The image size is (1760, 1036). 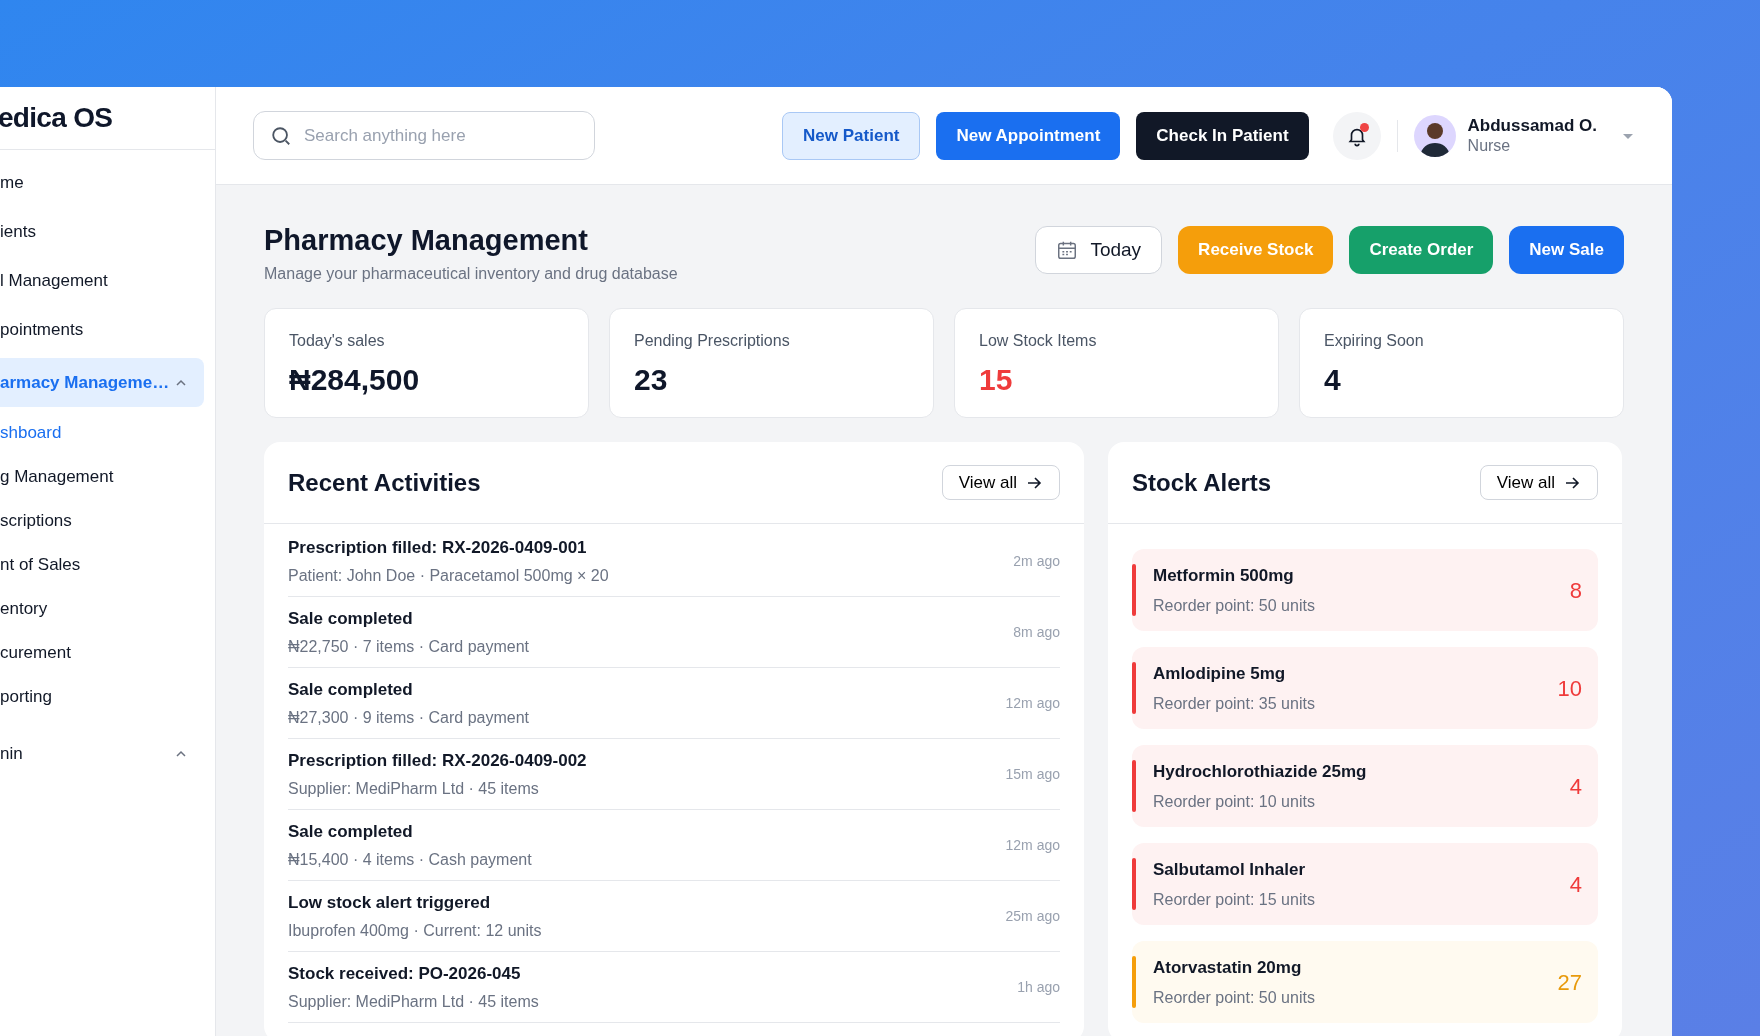 What do you see at coordinates (1234, 900) in the screenshot?
I see `reorder-point: Reorder point: 15 units` at bounding box center [1234, 900].